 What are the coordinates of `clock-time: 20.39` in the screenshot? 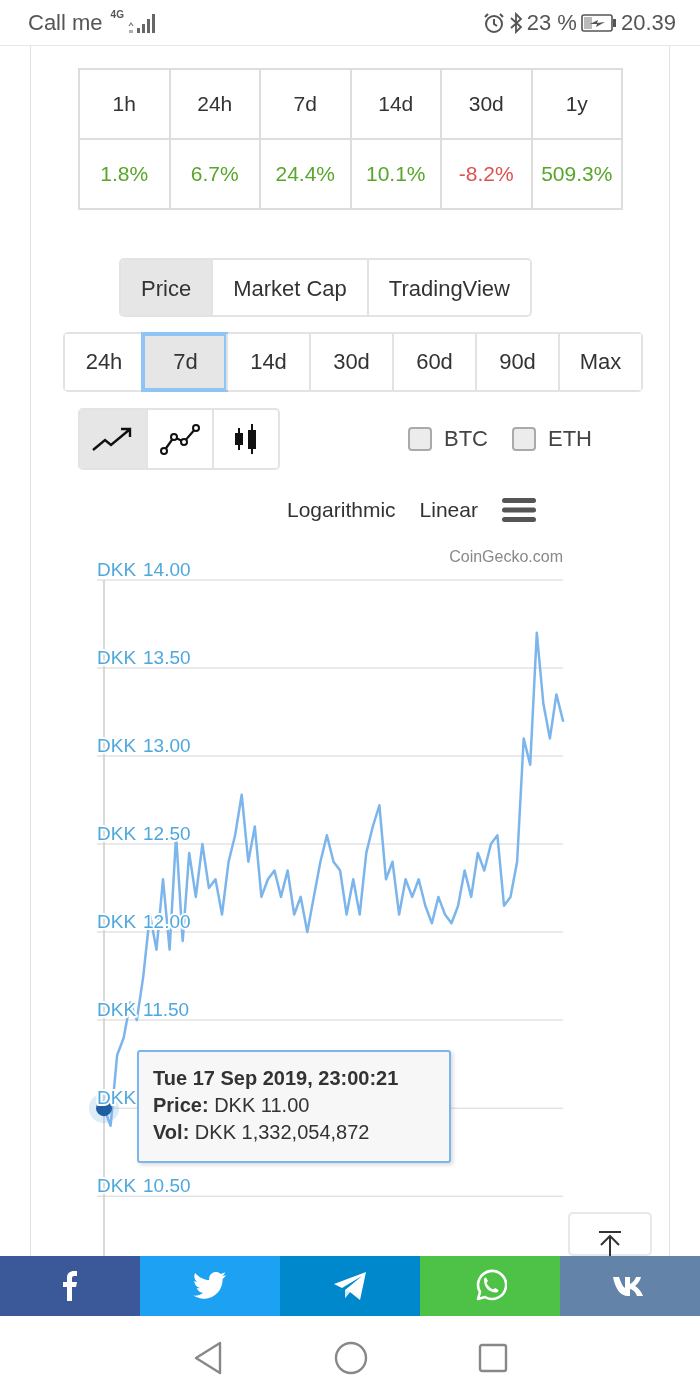 It's located at (648, 22).